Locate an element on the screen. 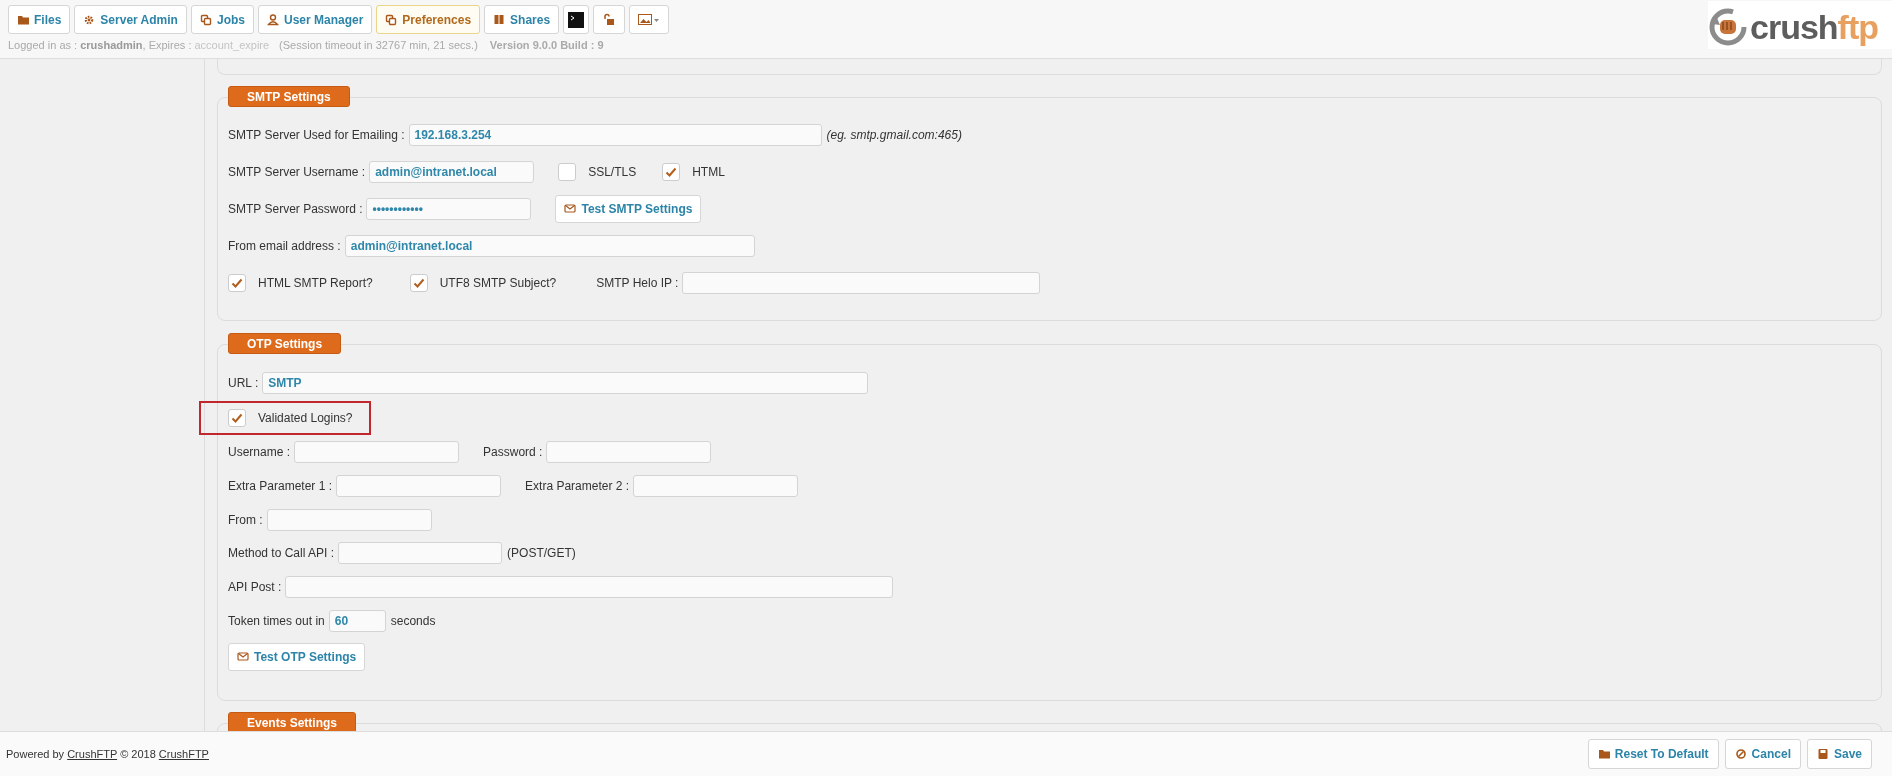  input-field: SMTP is located at coordinates (565, 383).